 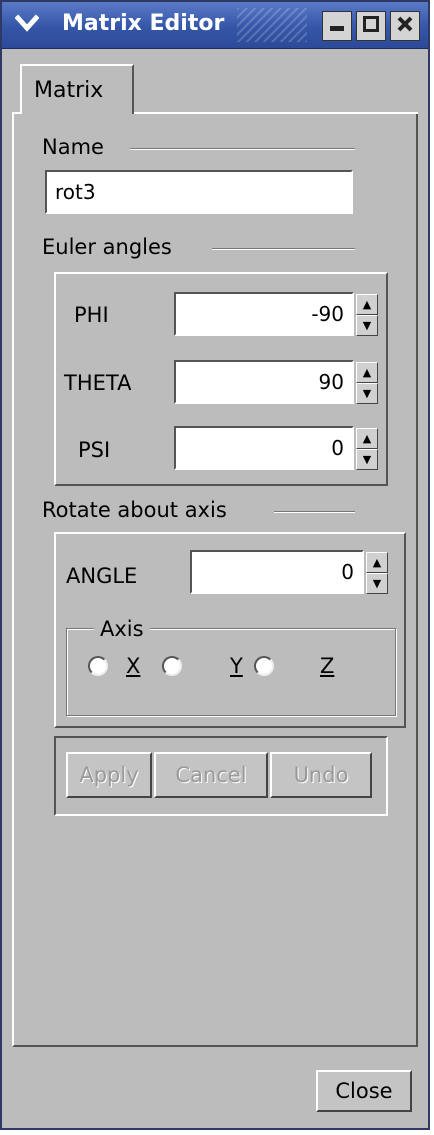 What do you see at coordinates (122, 629) in the screenshot?
I see `axis-group-label: Axis` at bounding box center [122, 629].